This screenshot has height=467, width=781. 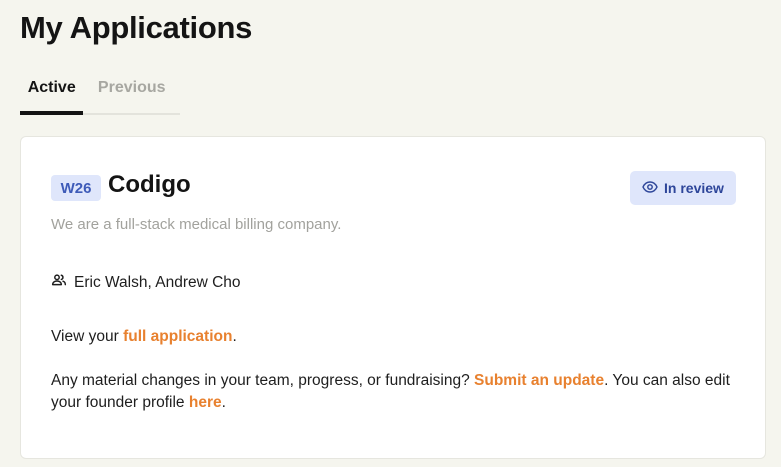 I want to click on view-application-text: View your full application., so click(x=144, y=337).